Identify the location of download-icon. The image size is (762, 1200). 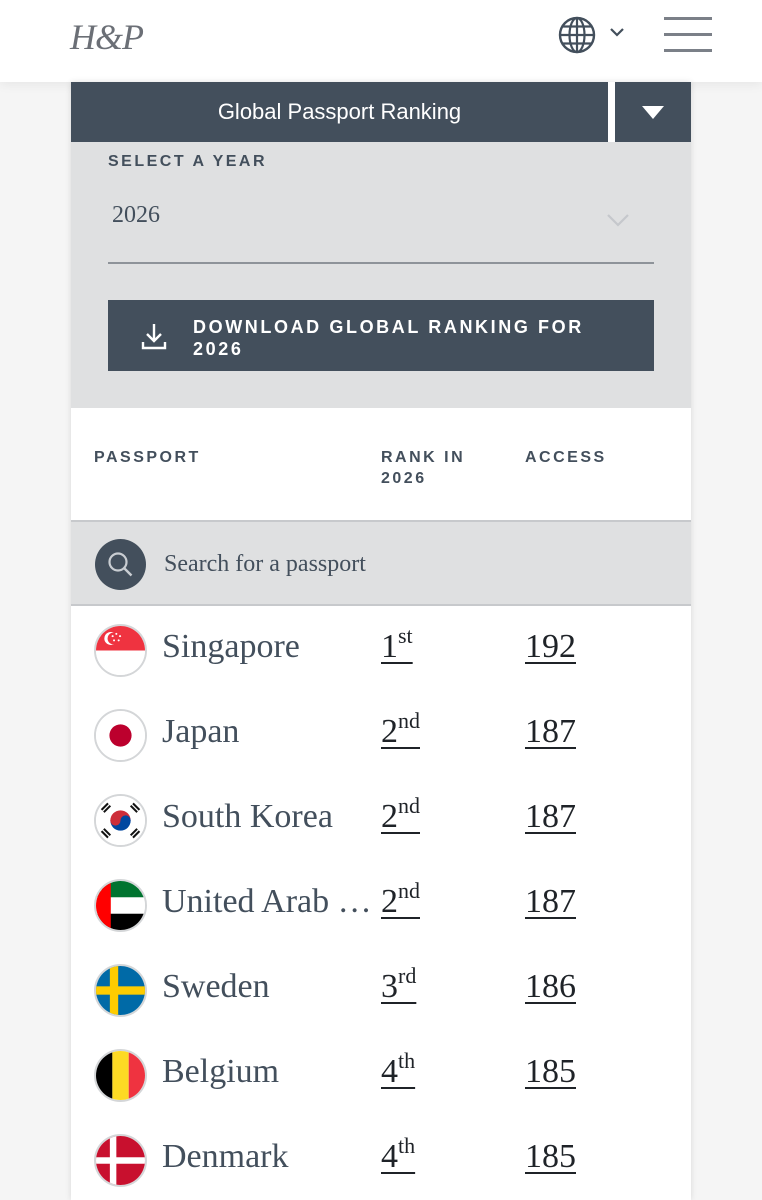
(154, 337).